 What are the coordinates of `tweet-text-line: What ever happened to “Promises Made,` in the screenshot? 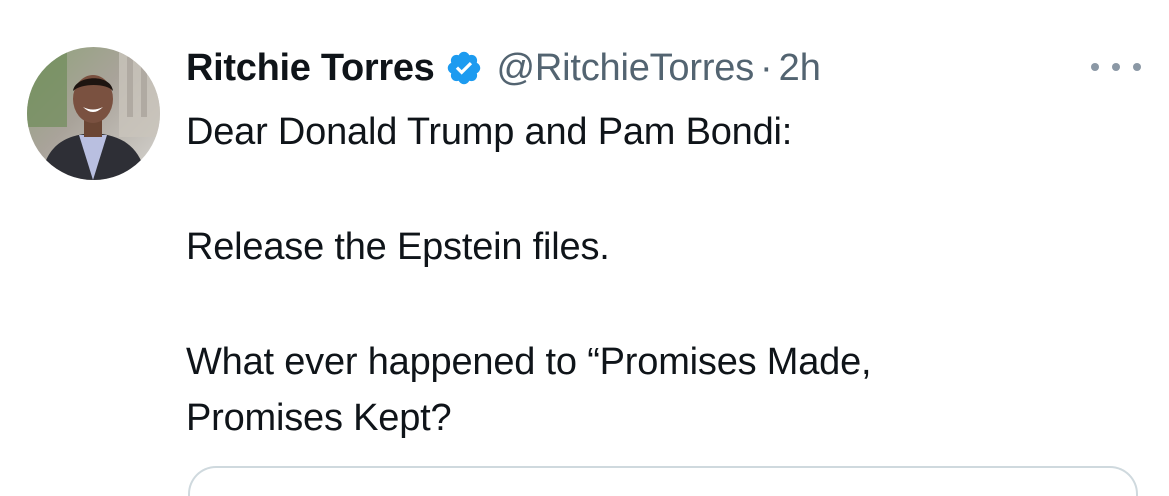 It's located at (529, 362).